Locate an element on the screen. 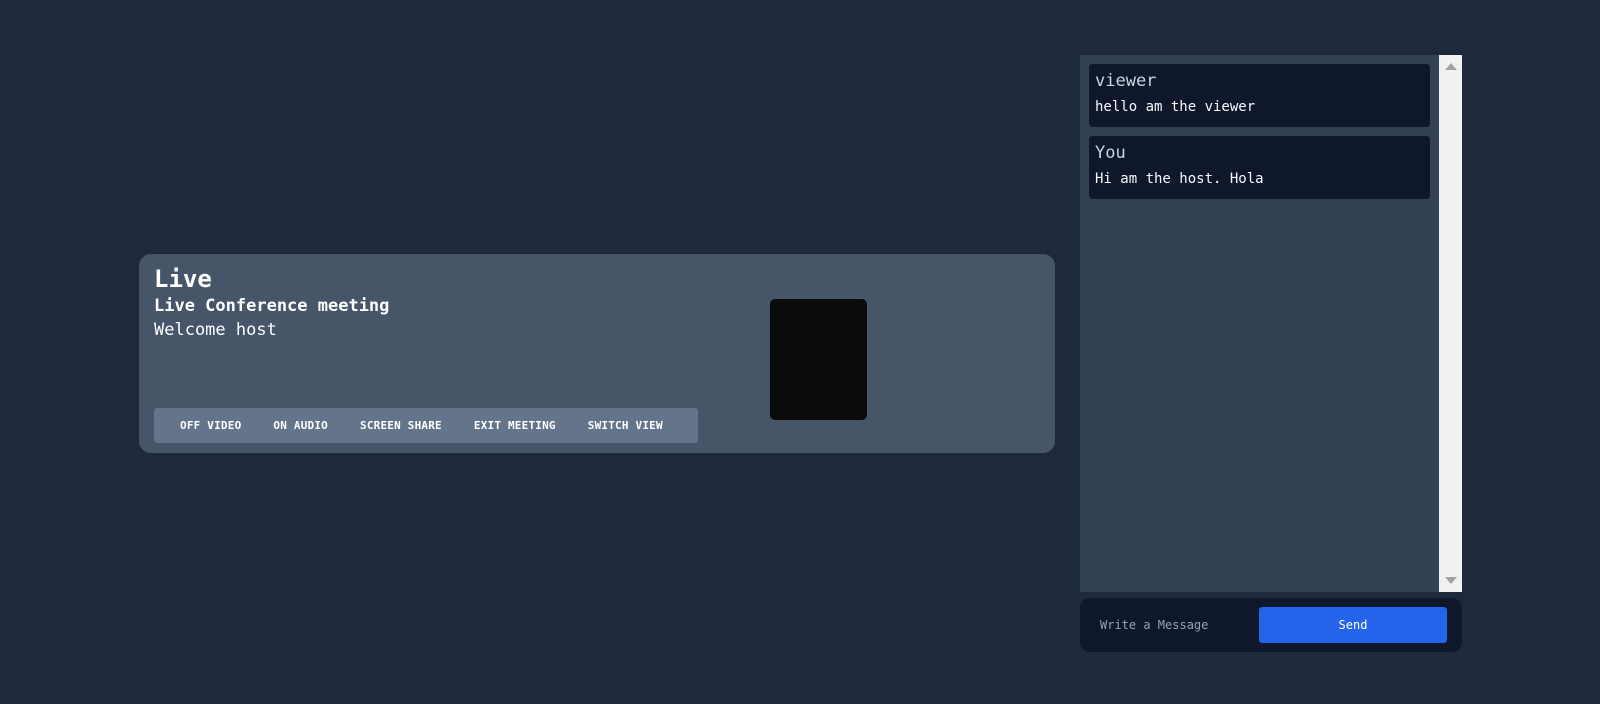  screen-share-button: SCREEN SHARE is located at coordinates (401, 425).